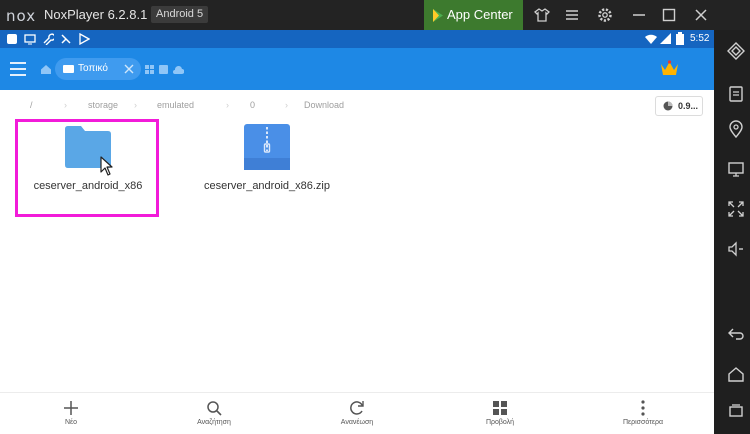 The image size is (750, 434). I want to click on close-icon, so click(701, 15).